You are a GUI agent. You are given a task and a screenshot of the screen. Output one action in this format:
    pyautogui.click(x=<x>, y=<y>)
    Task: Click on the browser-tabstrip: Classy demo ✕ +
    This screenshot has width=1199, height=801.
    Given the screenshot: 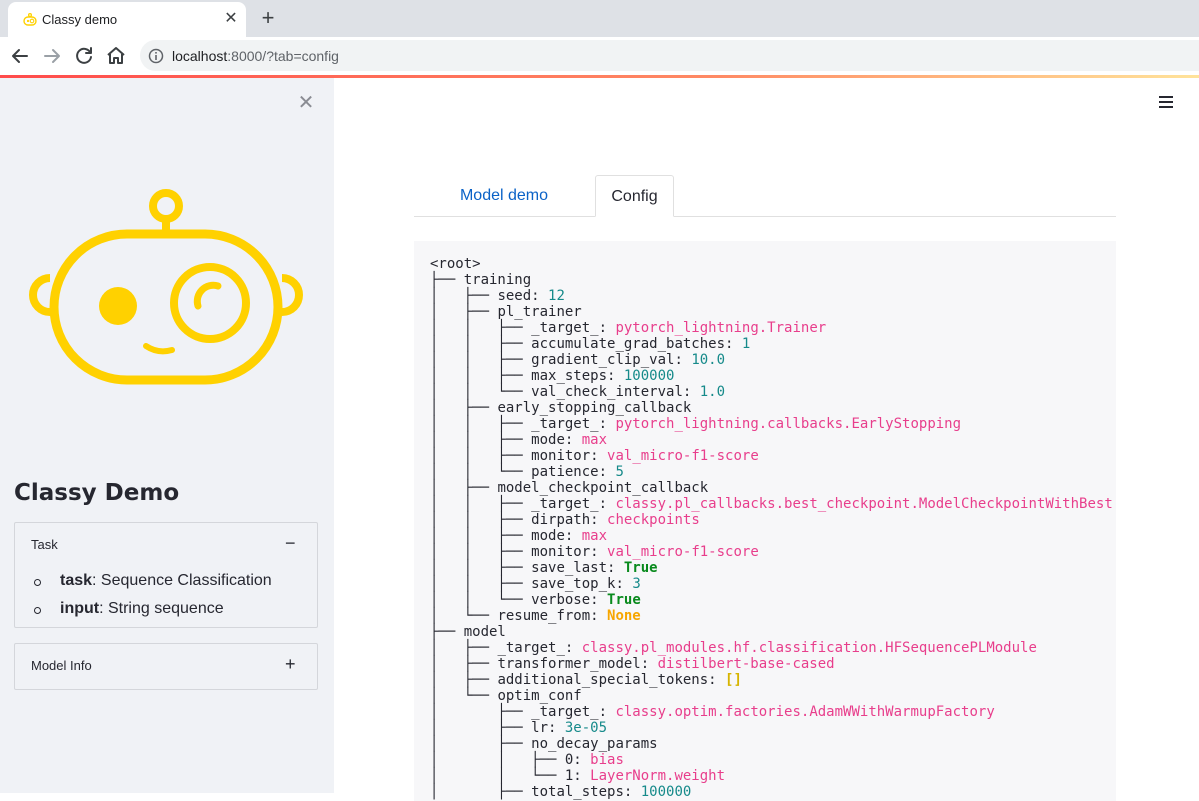 What is the action you would take?
    pyautogui.click(x=599, y=18)
    